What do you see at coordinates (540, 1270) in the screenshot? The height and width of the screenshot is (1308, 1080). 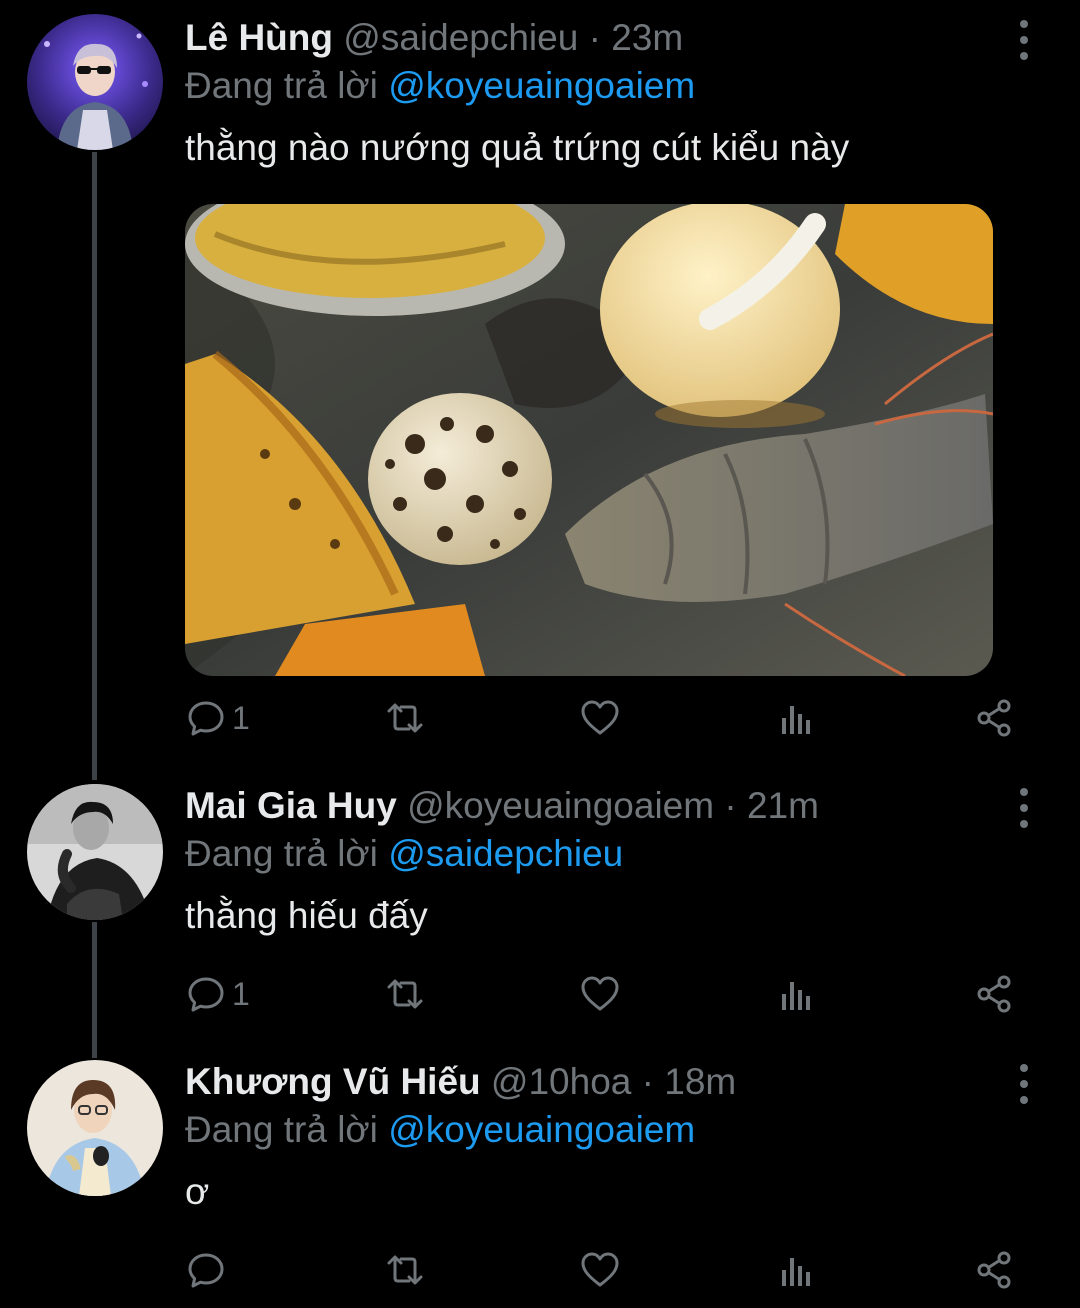 I see `tweet-actions` at bounding box center [540, 1270].